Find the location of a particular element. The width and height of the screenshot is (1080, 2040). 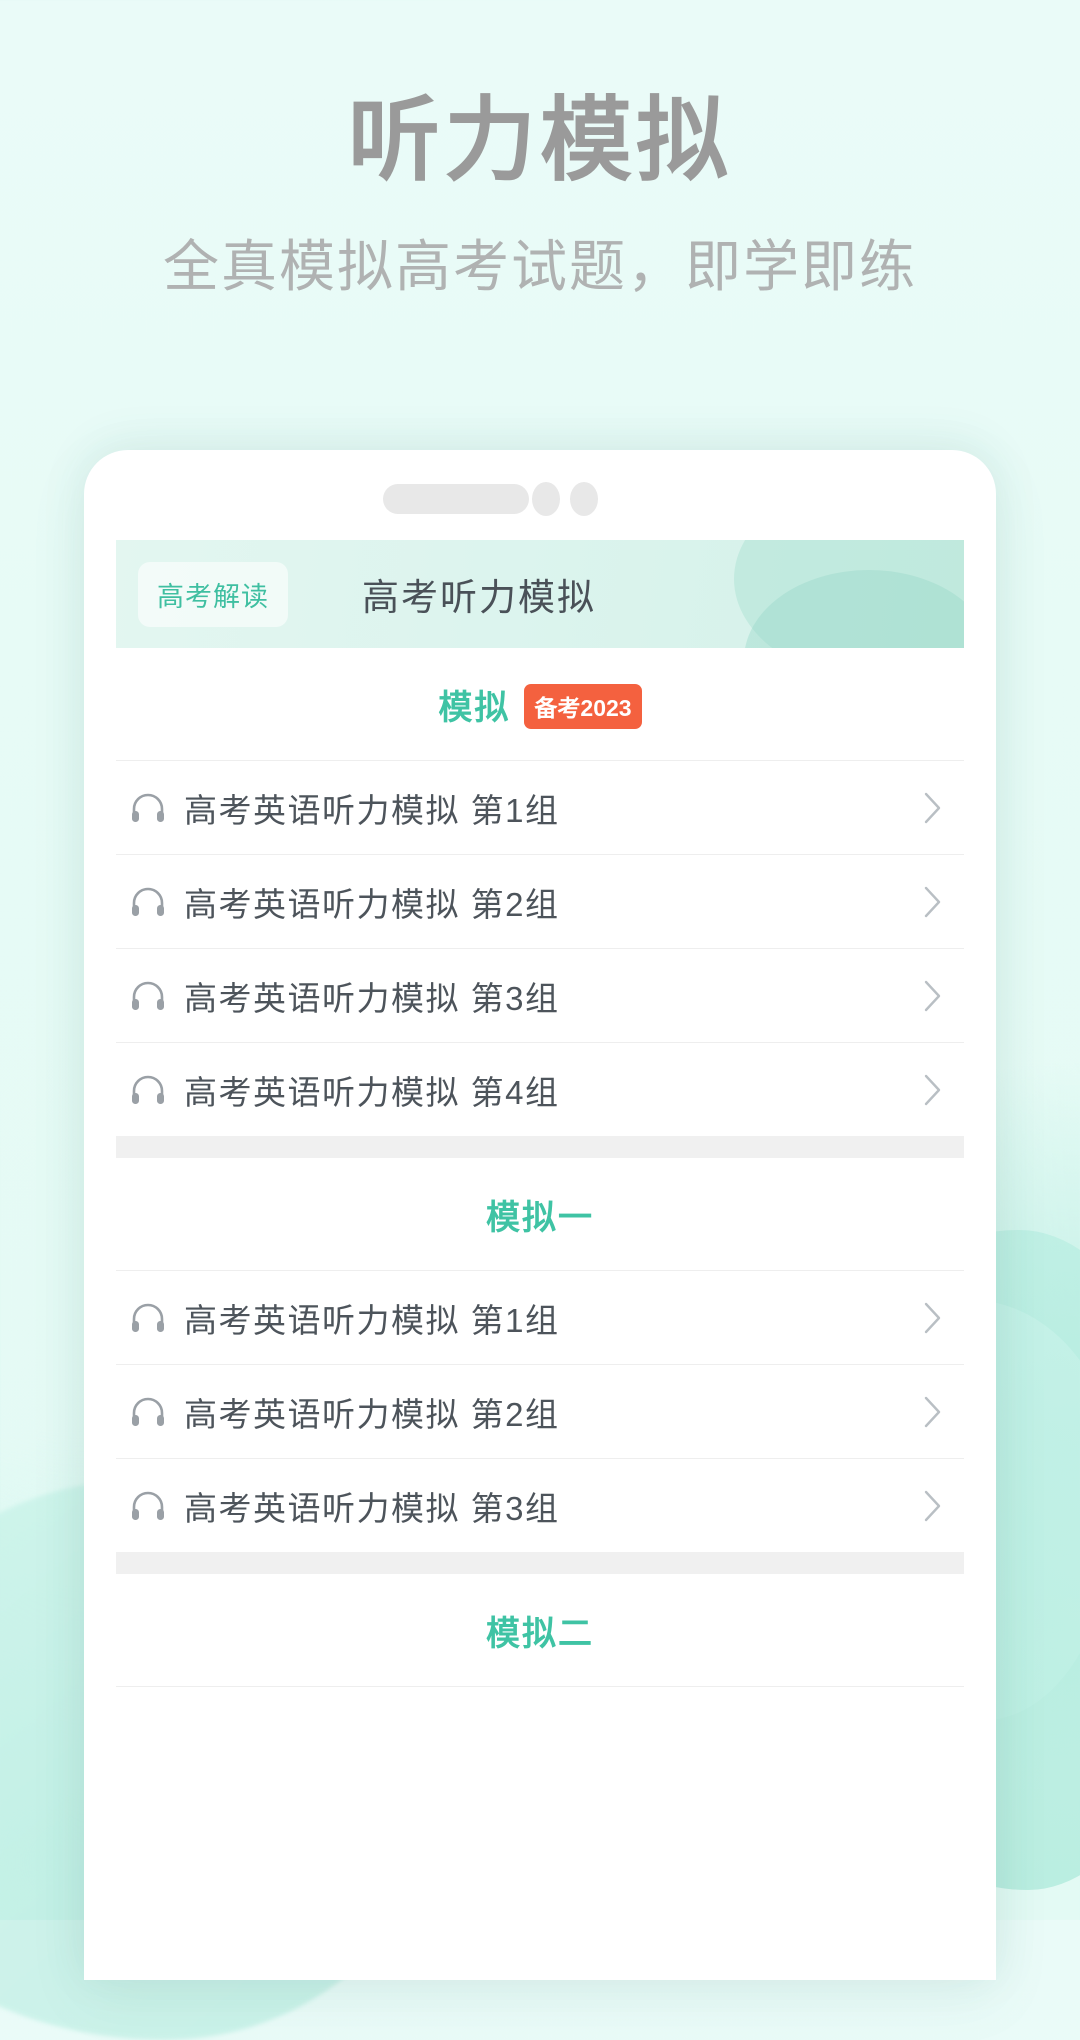

hero-section: 听力模拟 全真模拟高考试题，即学即练 is located at coordinates (540, 150).